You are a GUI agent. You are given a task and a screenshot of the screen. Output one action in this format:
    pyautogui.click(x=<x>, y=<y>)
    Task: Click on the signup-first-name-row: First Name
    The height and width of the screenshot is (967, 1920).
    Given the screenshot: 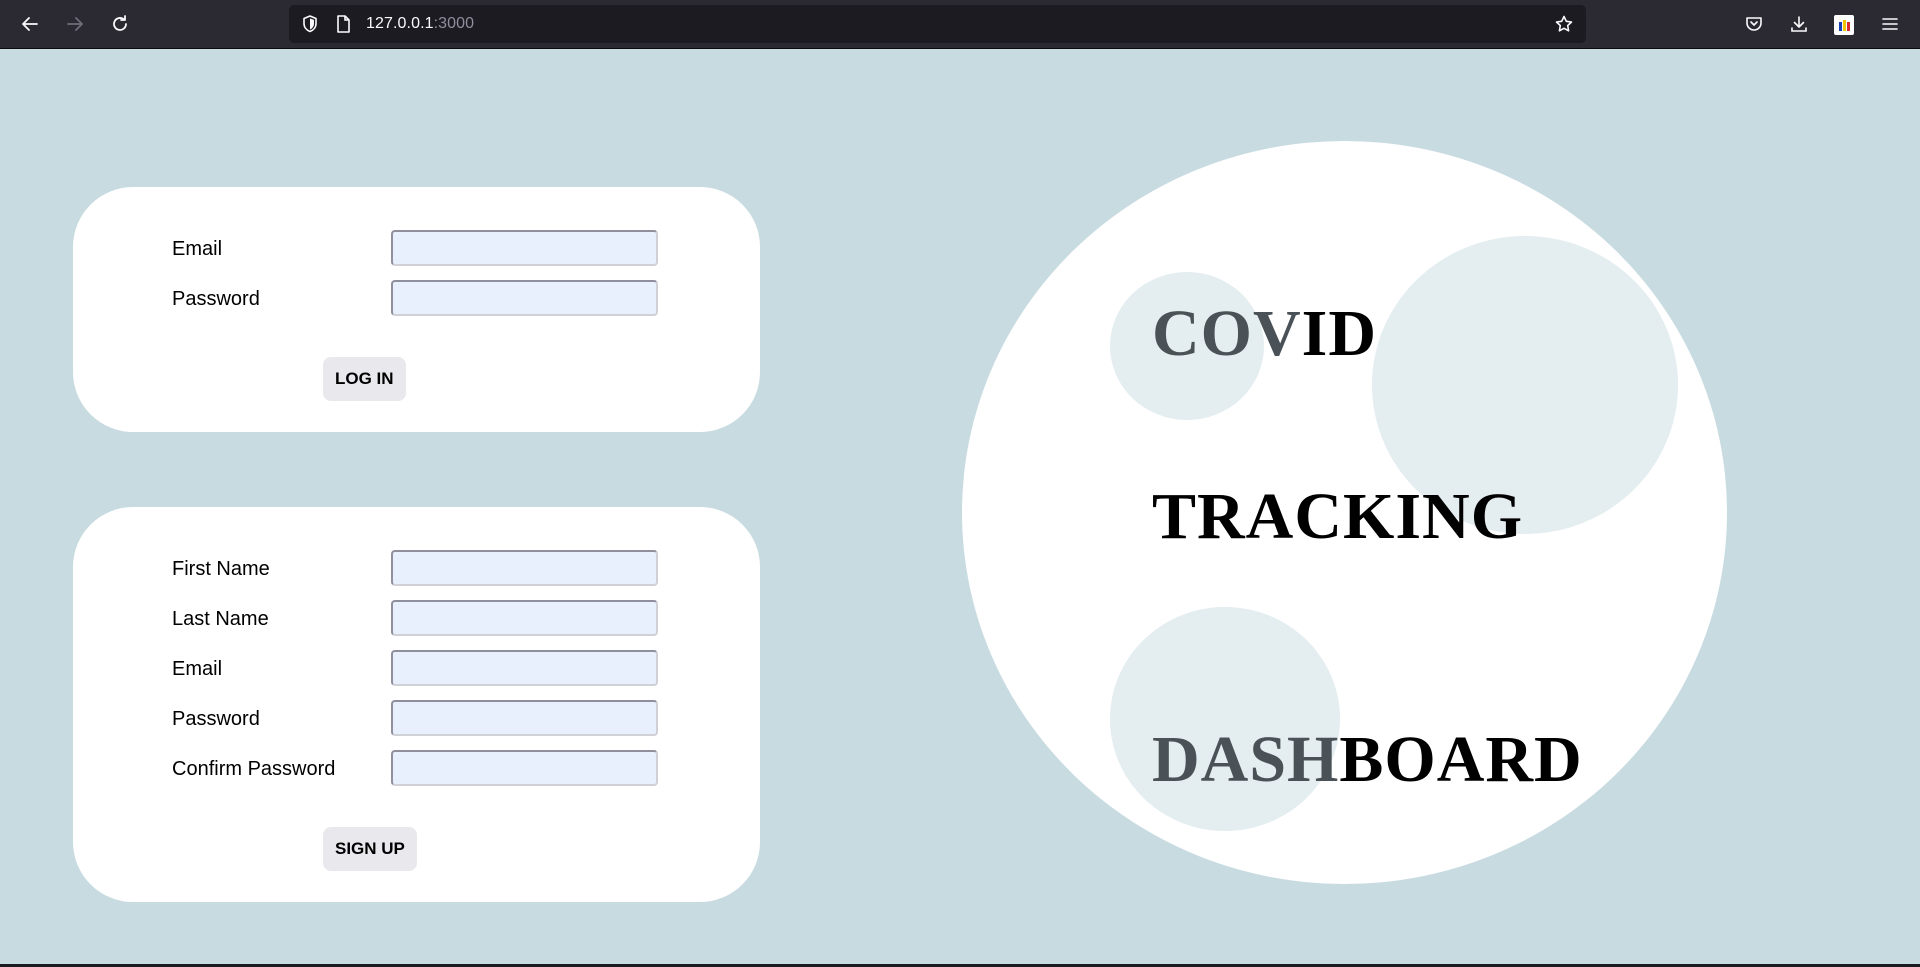 What is the action you would take?
    pyautogui.click(x=416, y=568)
    